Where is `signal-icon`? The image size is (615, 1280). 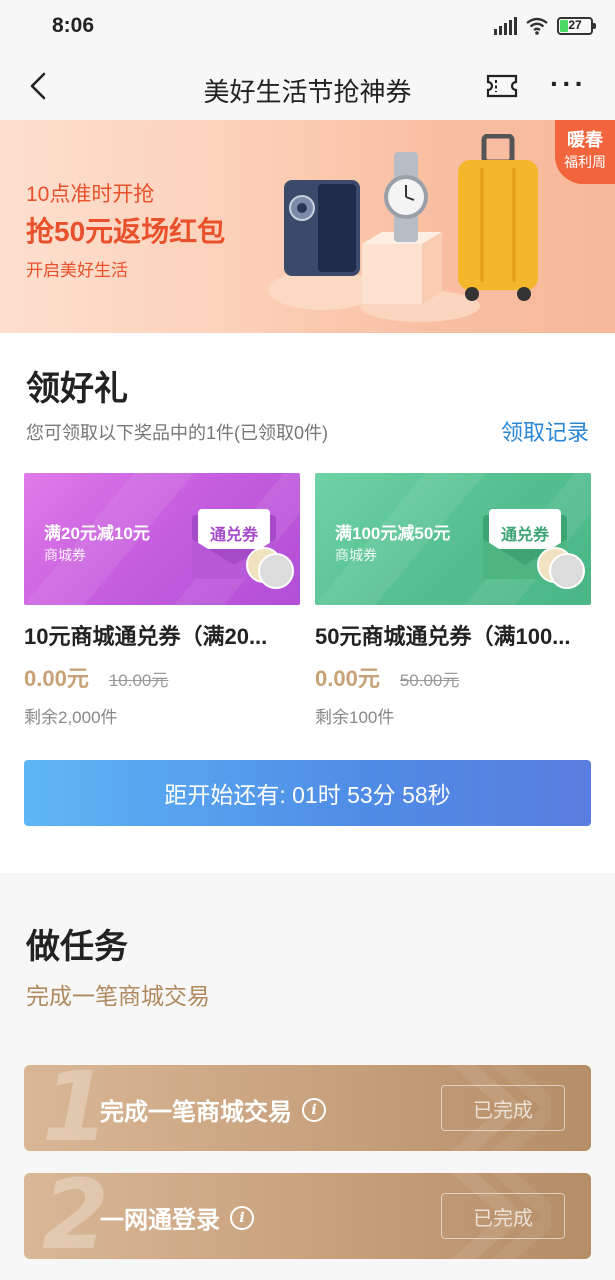 signal-icon is located at coordinates (505, 26).